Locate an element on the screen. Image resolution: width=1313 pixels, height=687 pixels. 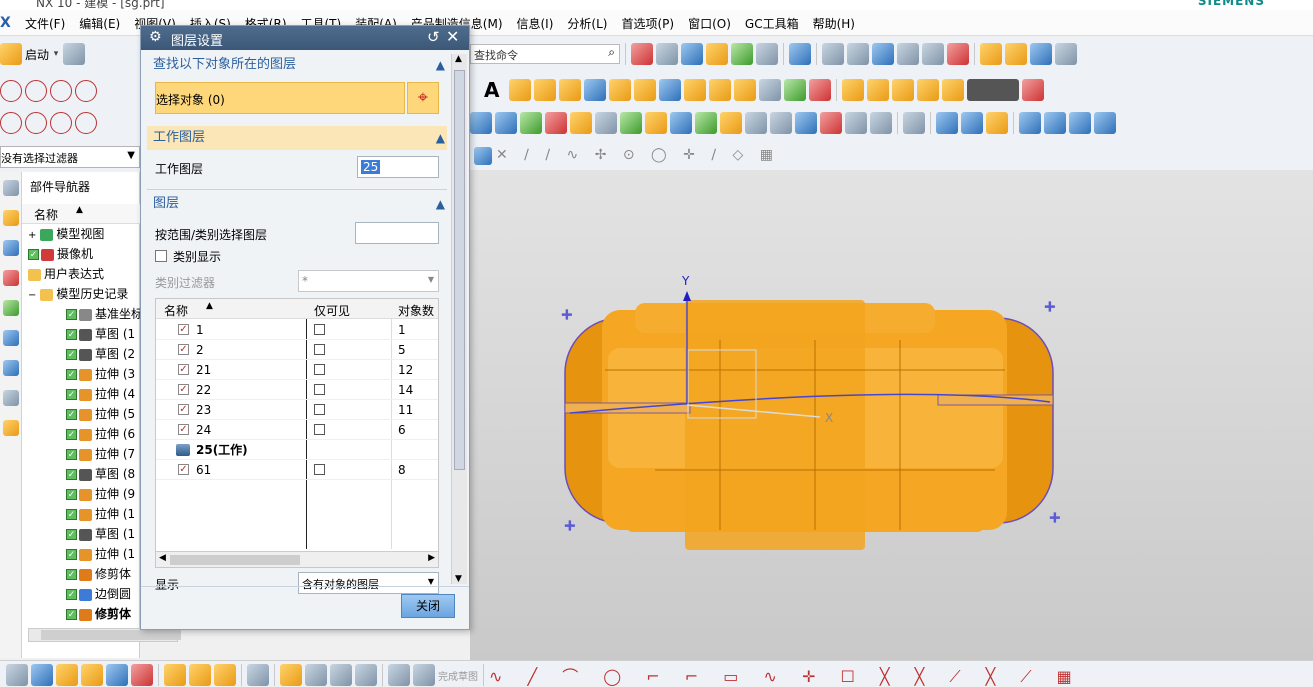
trim-body-icon is located at coordinates (820, 90).